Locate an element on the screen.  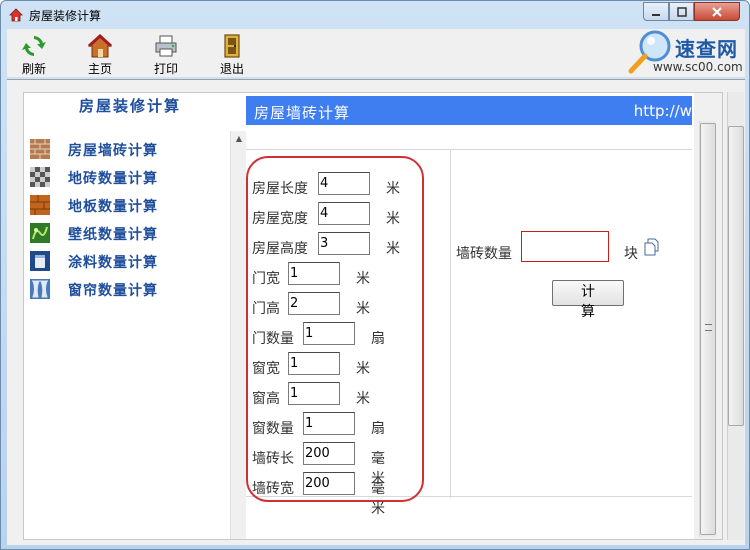
refresh-icon is located at coordinates (34, 46).